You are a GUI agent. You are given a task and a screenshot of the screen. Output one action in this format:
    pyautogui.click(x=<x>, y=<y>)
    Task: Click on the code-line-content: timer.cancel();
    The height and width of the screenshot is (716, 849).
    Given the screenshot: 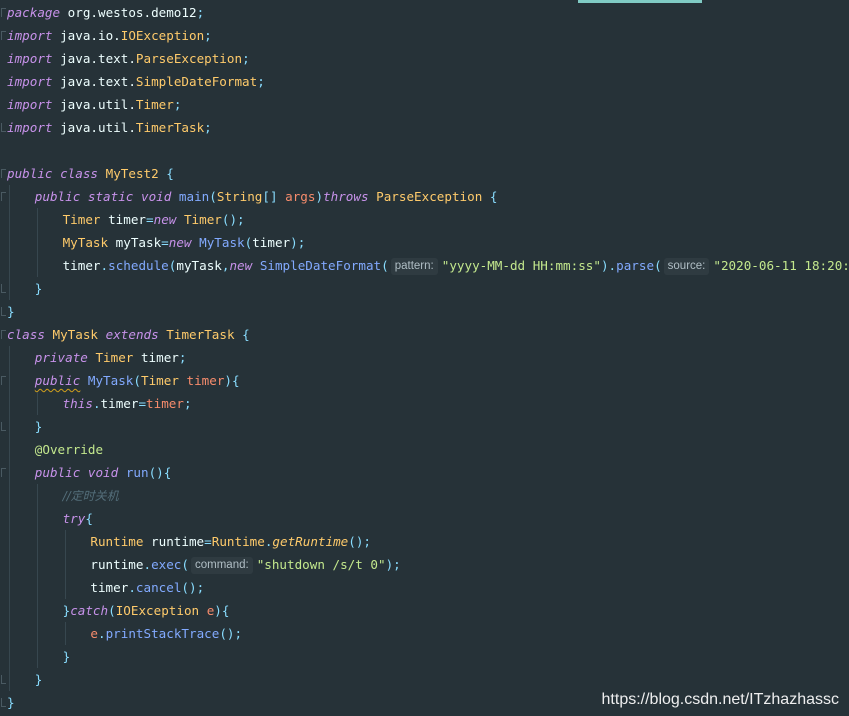 What is the action you would take?
    pyautogui.click(x=147, y=587)
    